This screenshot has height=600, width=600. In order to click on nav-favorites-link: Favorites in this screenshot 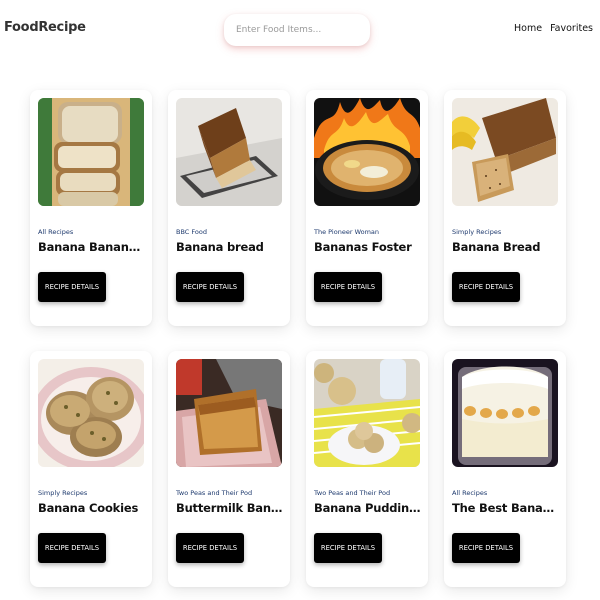, I will do `click(571, 28)`.